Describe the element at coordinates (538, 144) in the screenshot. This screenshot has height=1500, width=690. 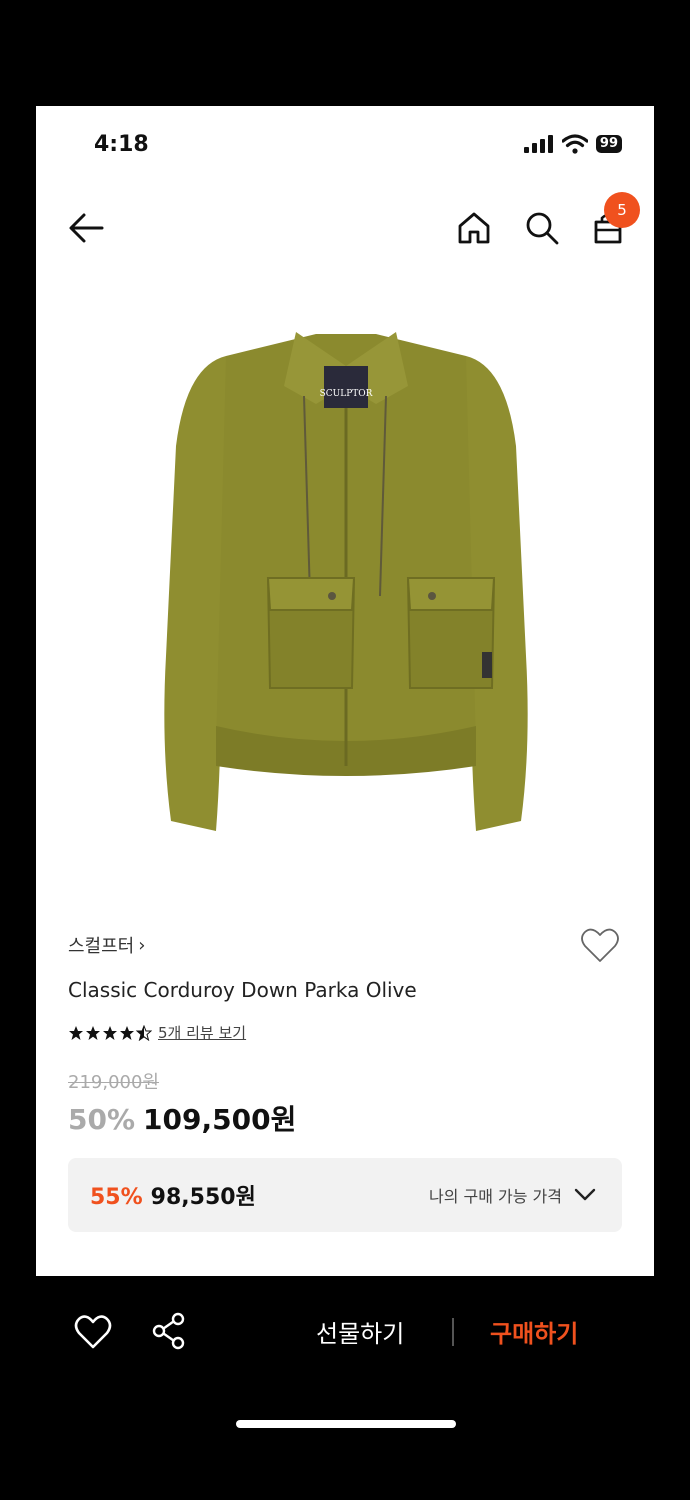
I see `signal-icon` at that location.